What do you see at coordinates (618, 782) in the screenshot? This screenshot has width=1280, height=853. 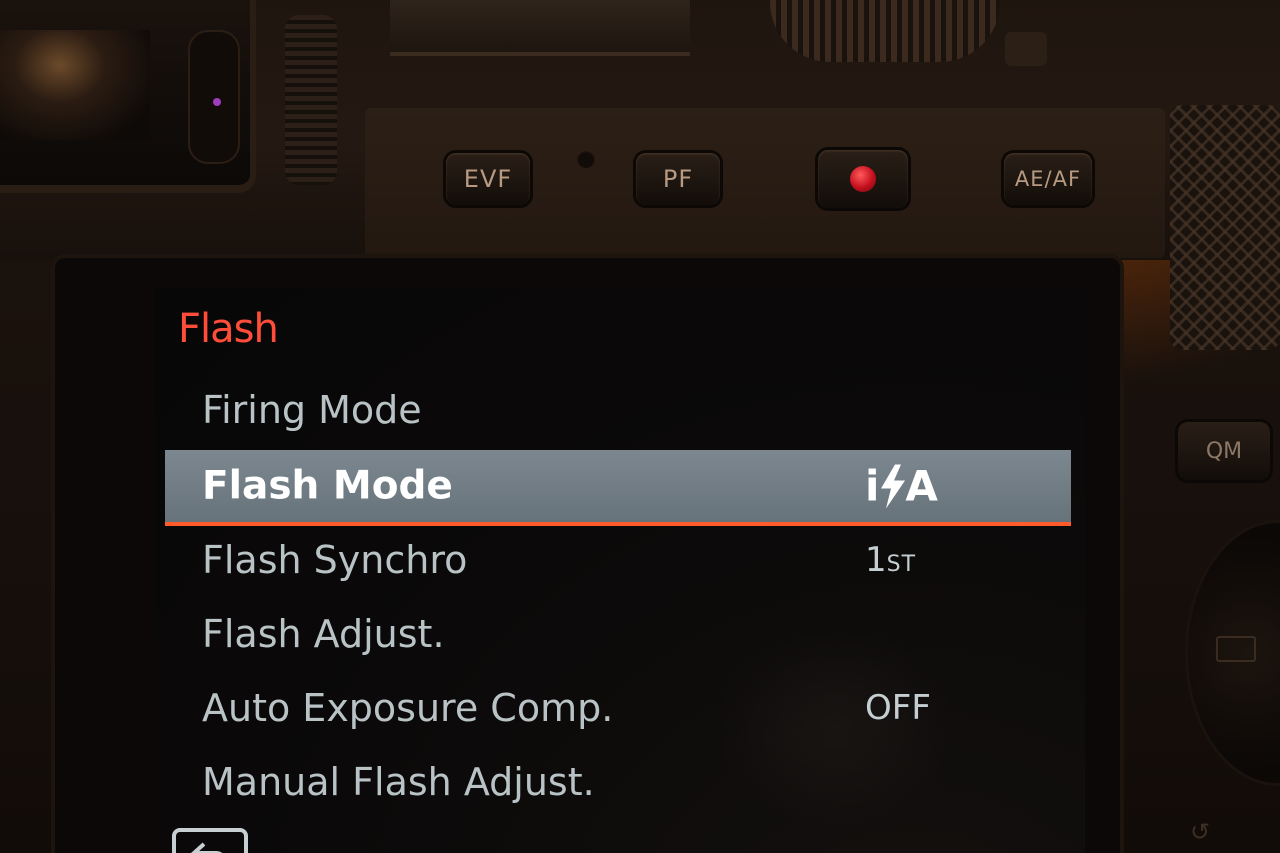 I see `menu-item-manual-flash-adjust: Manual Flash Adjust.` at bounding box center [618, 782].